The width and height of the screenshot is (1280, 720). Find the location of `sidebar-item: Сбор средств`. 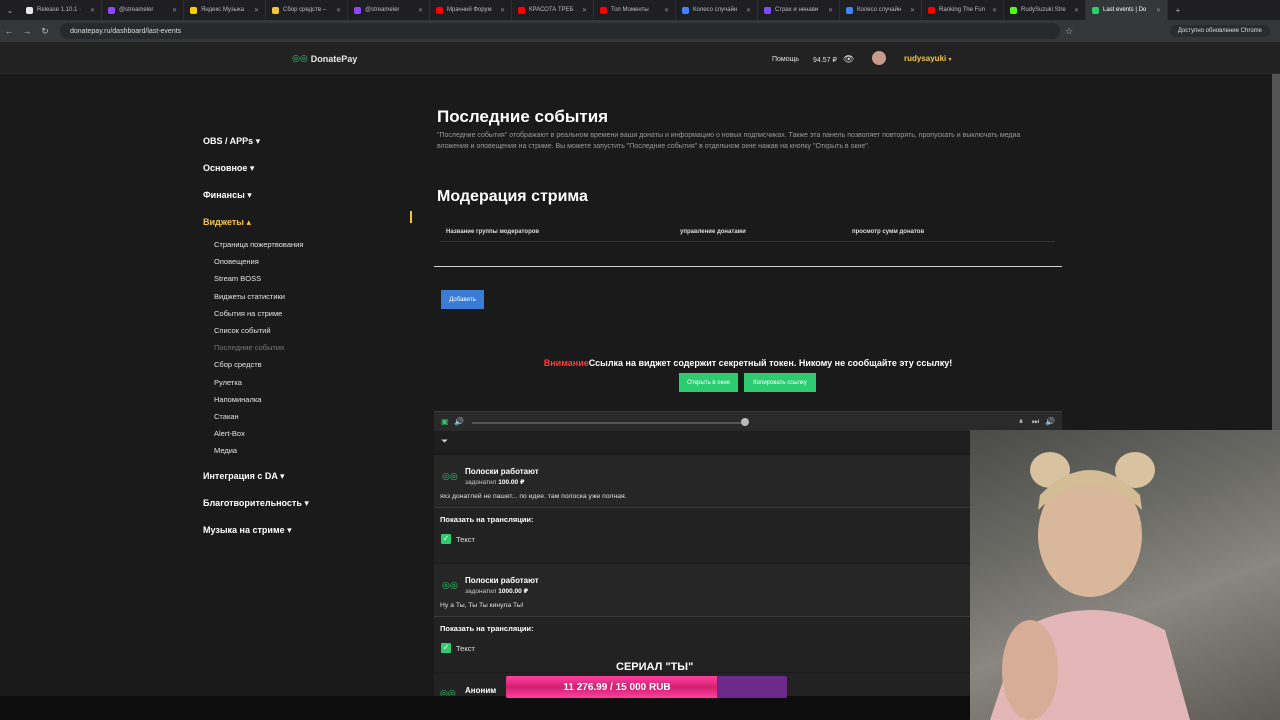

sidebar-item: Сбор средств is located at coordinates (308, 364).